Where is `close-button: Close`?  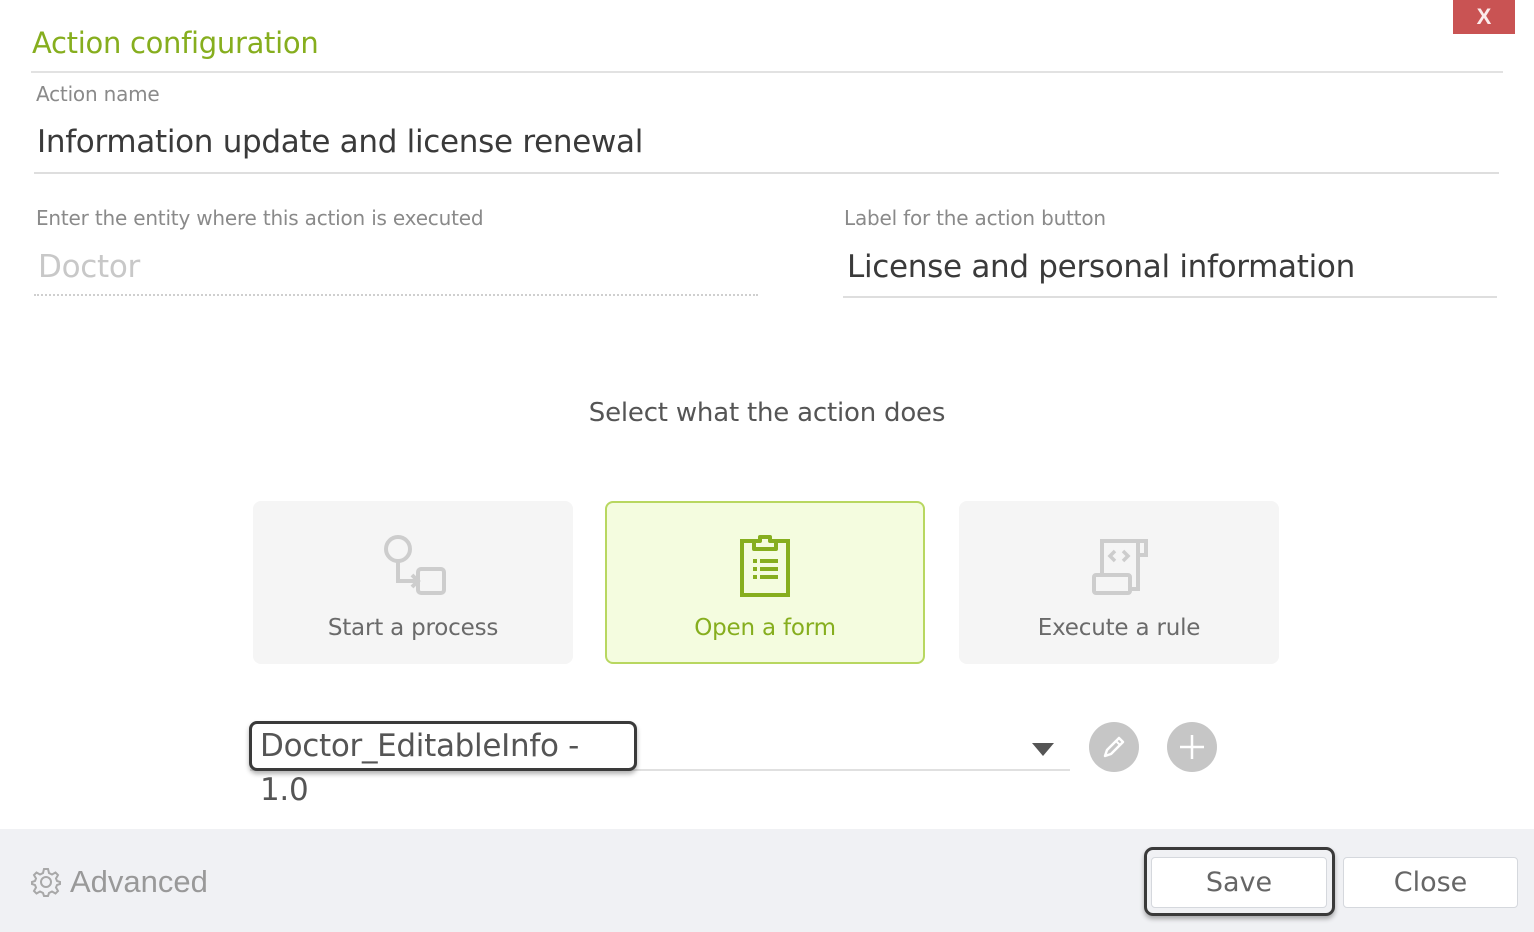
close-button: Close is located at coordinates (1430, 882).